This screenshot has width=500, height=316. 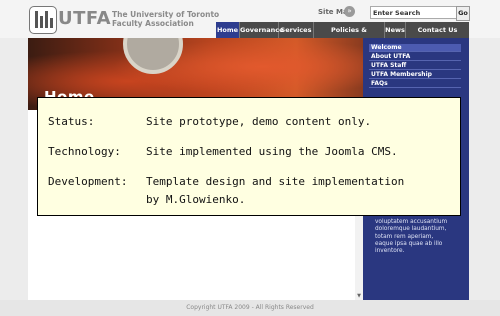 What do you see at coordinates (463, 13) in the screenshot?
I see `search-go-button: Go` at bounding box center [463, 13].